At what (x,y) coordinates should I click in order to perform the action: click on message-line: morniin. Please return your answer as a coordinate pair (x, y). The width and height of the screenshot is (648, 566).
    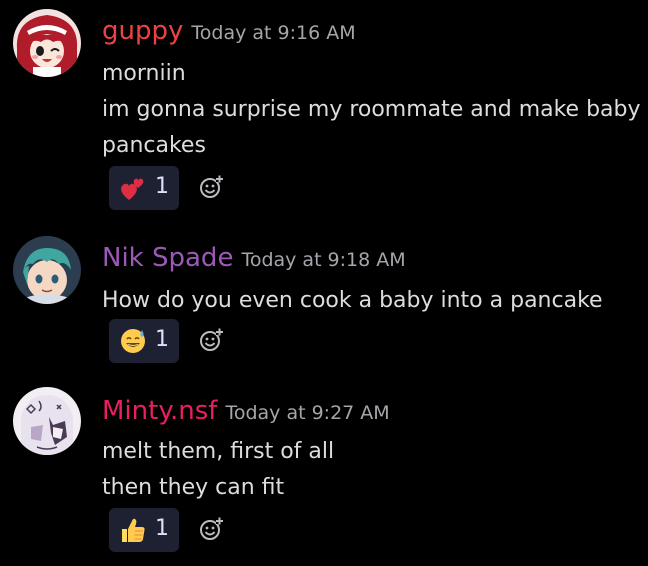
    Looking at the image, I should click on (144, 73).